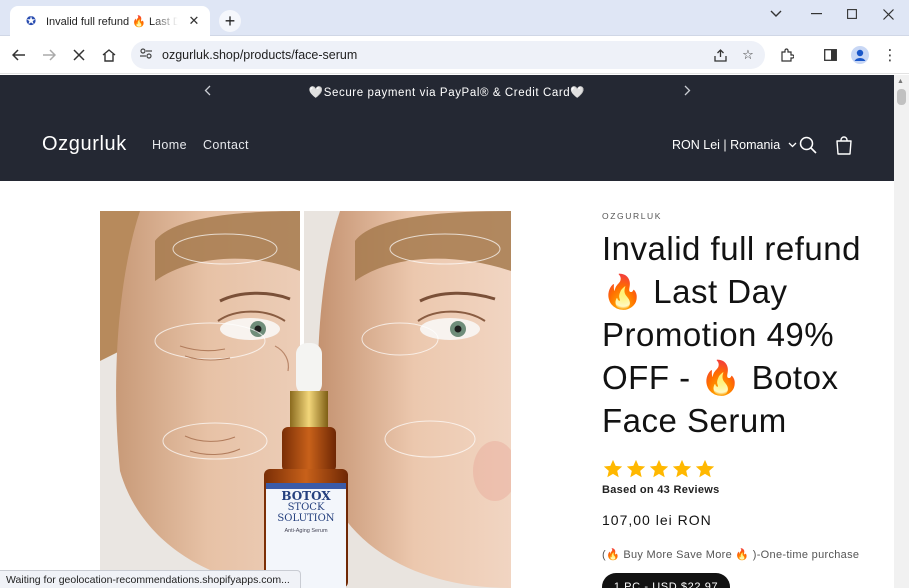  What do you see at coordinates (109, 55) in the screenshot?
I see `home-icon` at bounding box center [109, 55].